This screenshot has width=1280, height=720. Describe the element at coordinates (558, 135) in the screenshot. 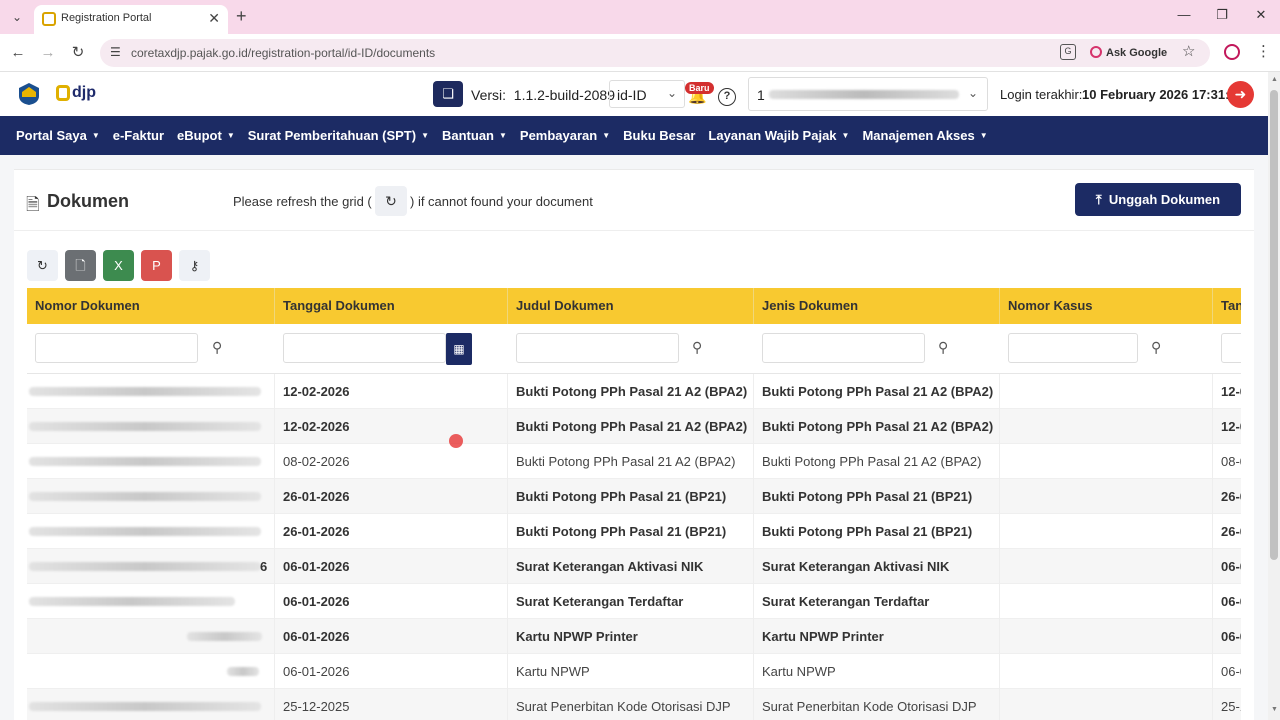

I see `nav-item-label: Pembayaran` at that location.